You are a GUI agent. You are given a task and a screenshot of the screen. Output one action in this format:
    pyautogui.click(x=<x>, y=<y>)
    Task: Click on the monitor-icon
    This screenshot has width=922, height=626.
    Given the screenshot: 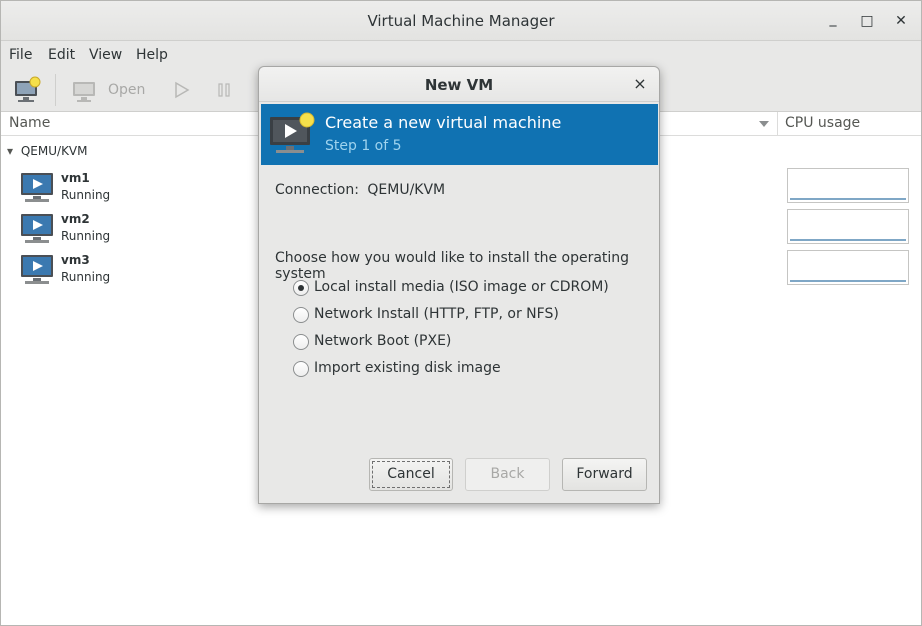 What is the action you would take?
    pyautogui.click(x=84, y=92)
    